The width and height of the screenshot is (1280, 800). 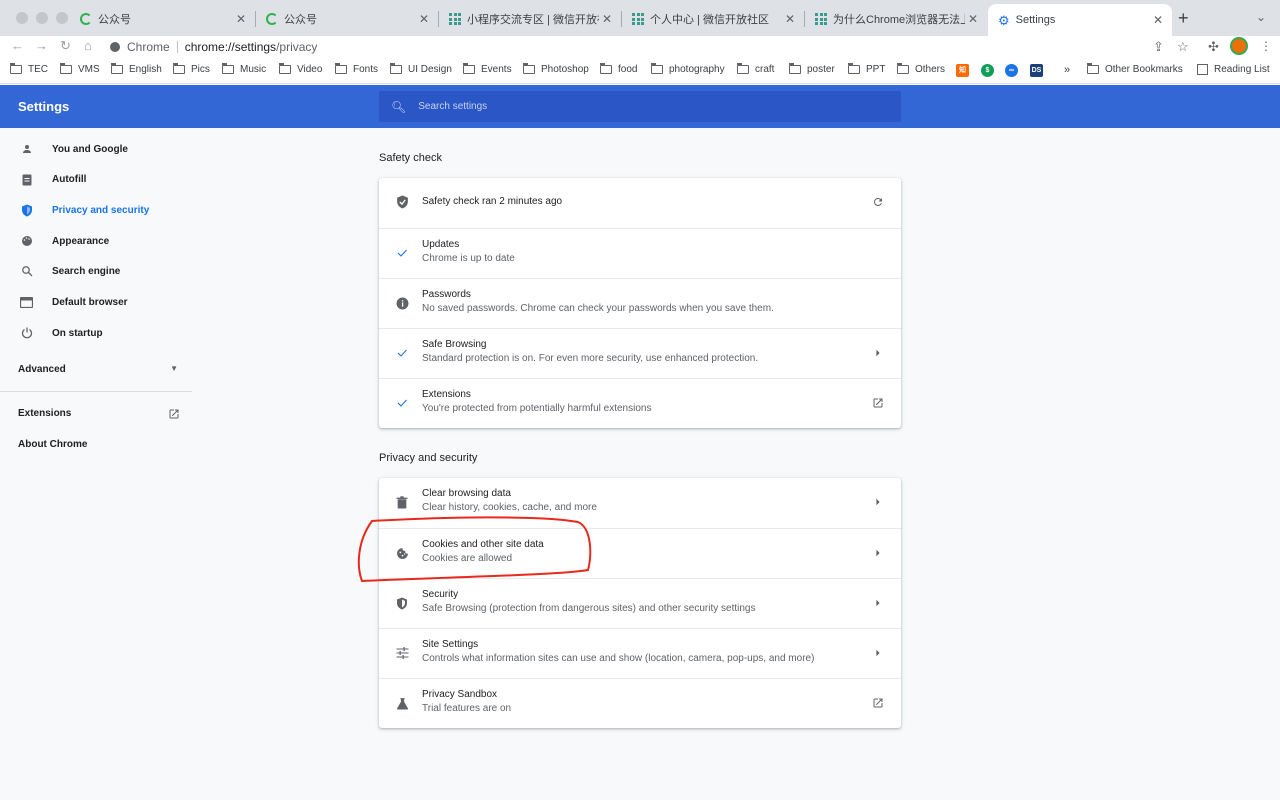 I want to click on bookmark-folder-ui-design: UI Design, so click(x=420, y=69).